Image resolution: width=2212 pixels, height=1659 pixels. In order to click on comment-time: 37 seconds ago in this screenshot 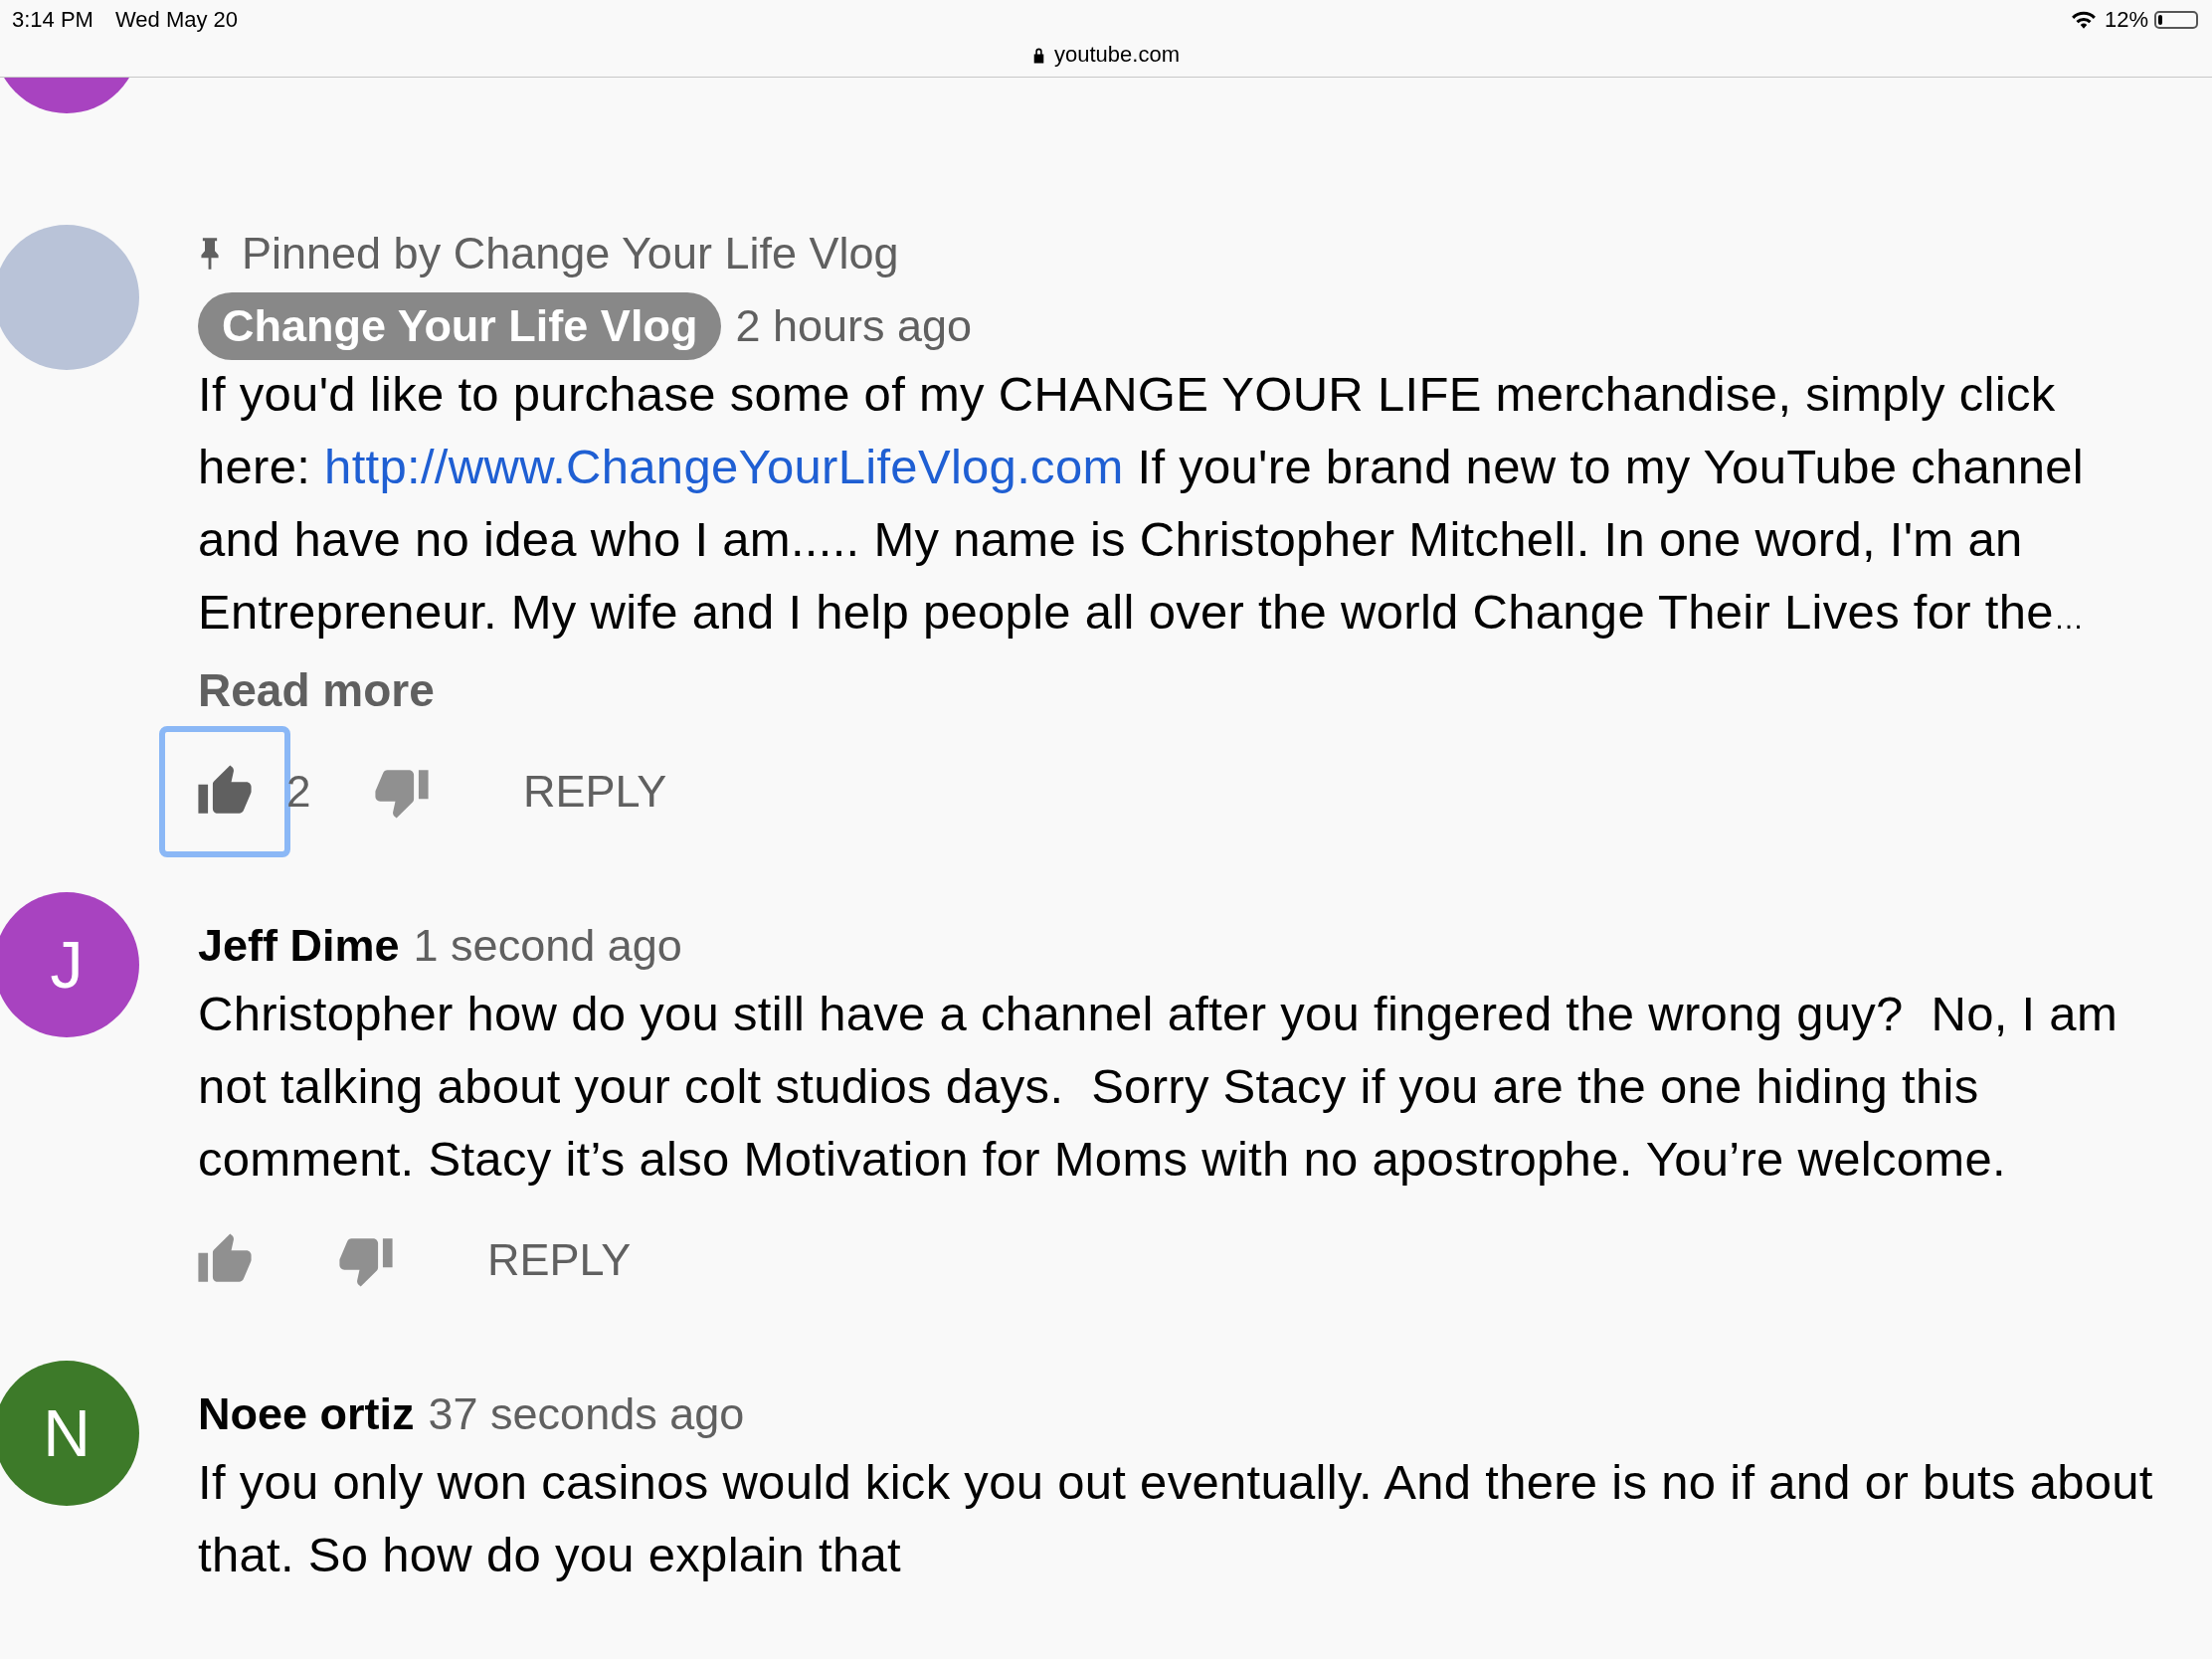, I will do `click(586, 1414)`.